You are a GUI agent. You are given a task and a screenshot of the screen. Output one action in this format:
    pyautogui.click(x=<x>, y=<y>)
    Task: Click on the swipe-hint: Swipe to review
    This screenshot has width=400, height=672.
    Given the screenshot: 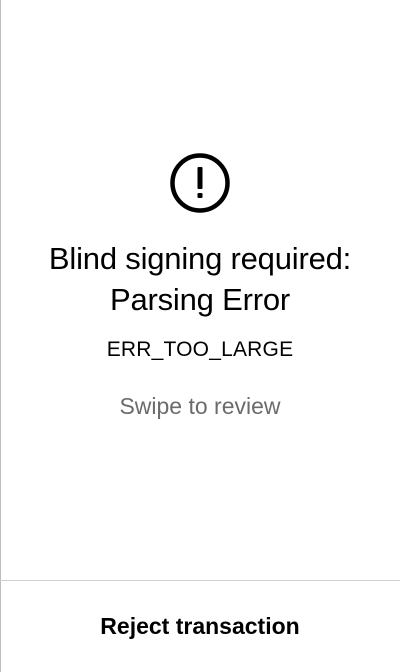 What is the action you would take?
    pyautogui.click(x=200, y=406)
    